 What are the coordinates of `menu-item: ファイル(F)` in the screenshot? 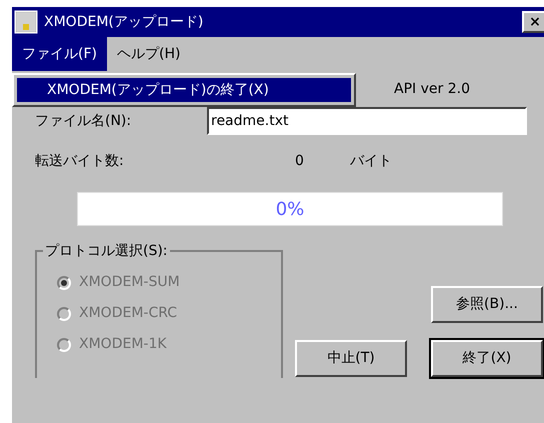 It's located at (59, 54).